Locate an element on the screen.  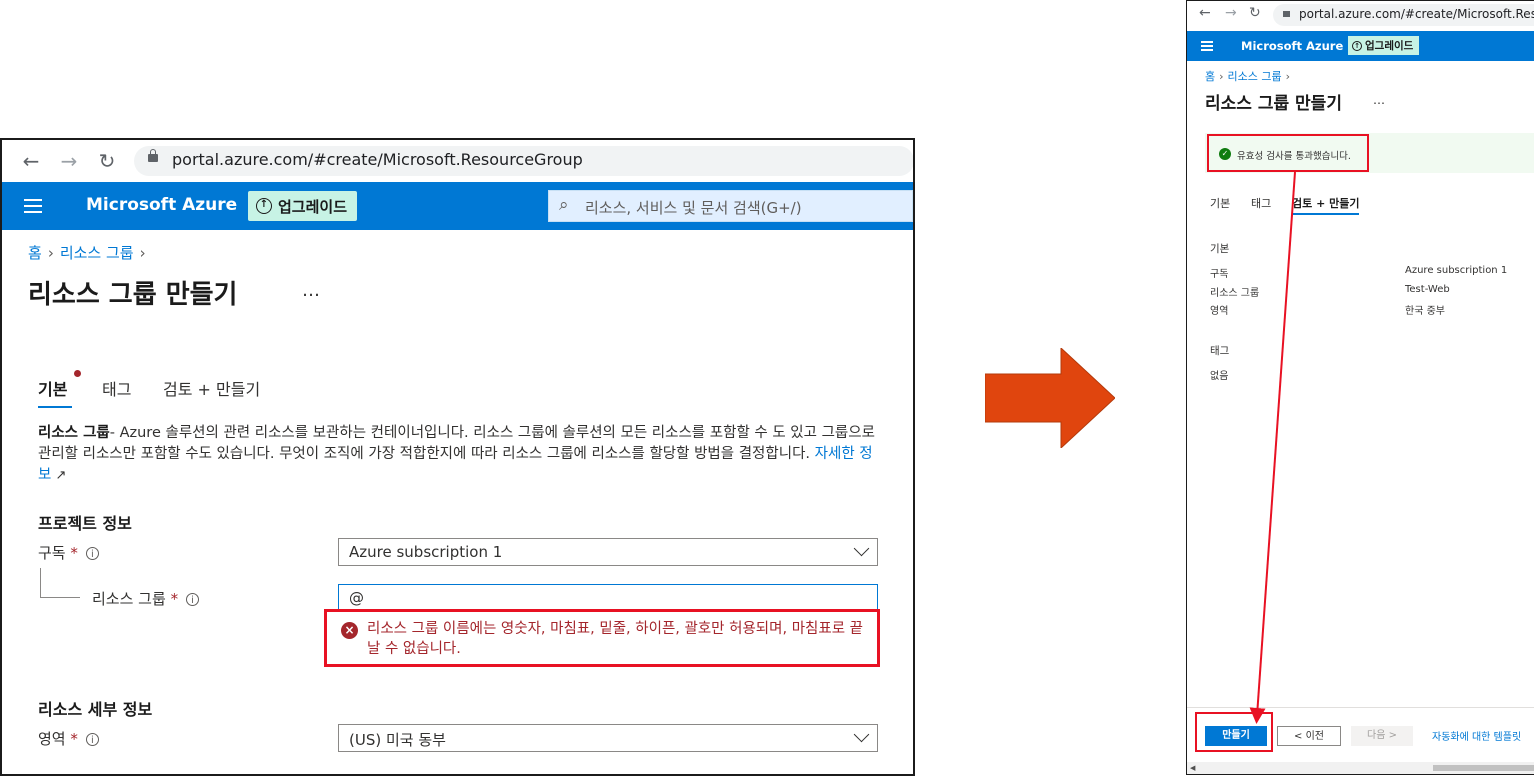
azure-top-bar: Microsoft Azure ↑ 업그레이드 is located at coordinates (1360, 46).